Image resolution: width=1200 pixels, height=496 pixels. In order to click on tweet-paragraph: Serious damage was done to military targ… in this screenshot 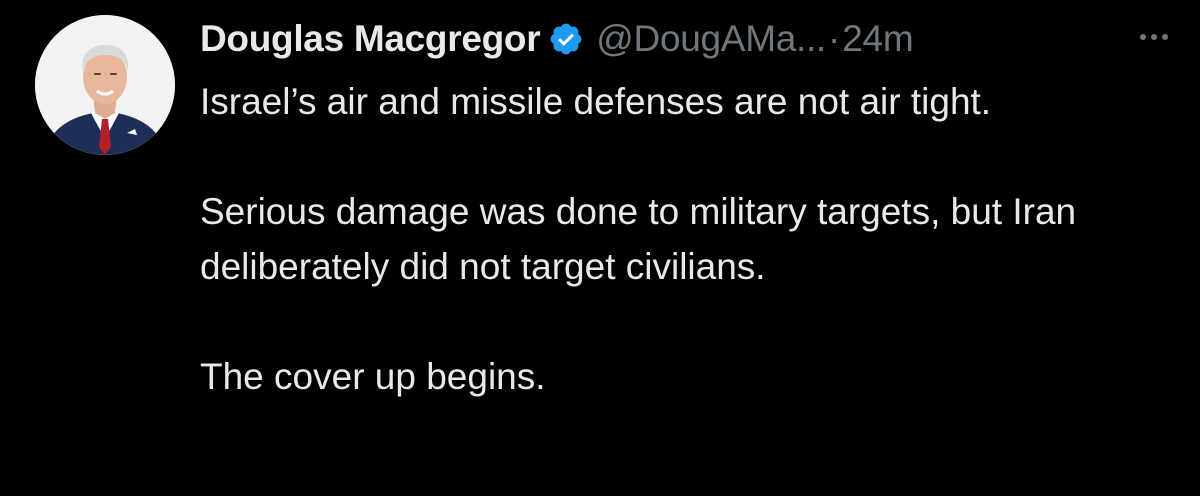, I will do `click(638, 239)`.